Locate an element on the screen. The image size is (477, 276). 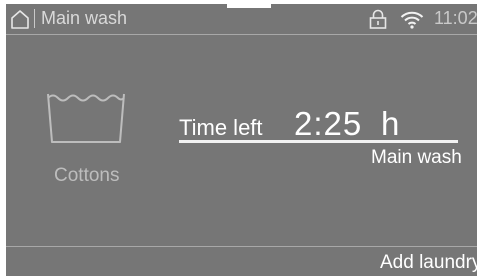
status-bar: Main wash 11:02 is located at coordinates (241, 19).